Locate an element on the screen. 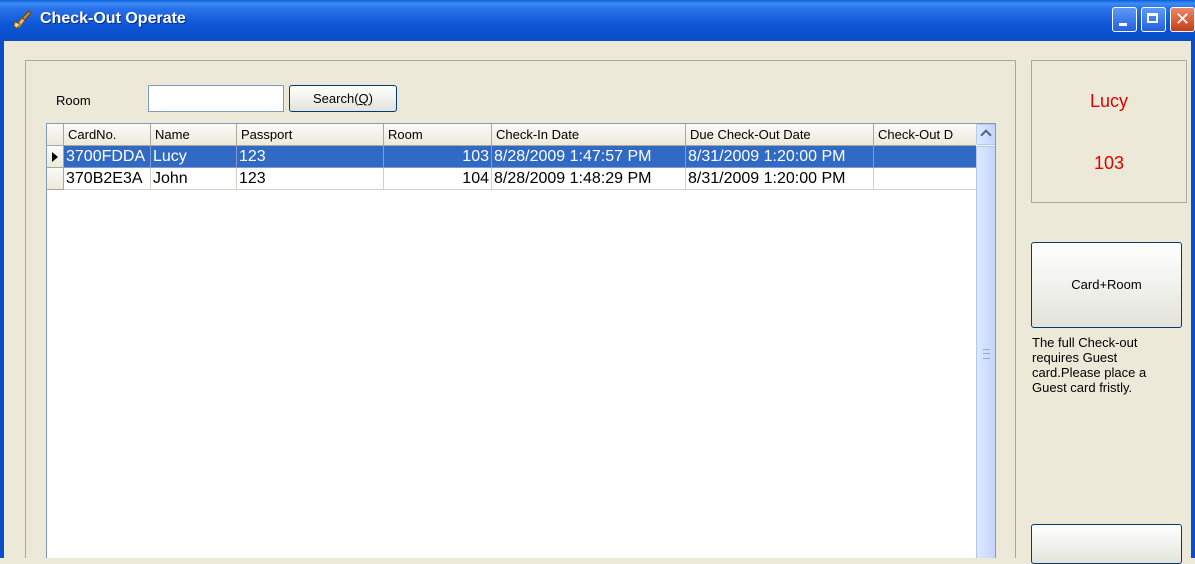 This screenshot has width=1195, height=564. current-row-arrow-icon is located at coordinates (55, 157).